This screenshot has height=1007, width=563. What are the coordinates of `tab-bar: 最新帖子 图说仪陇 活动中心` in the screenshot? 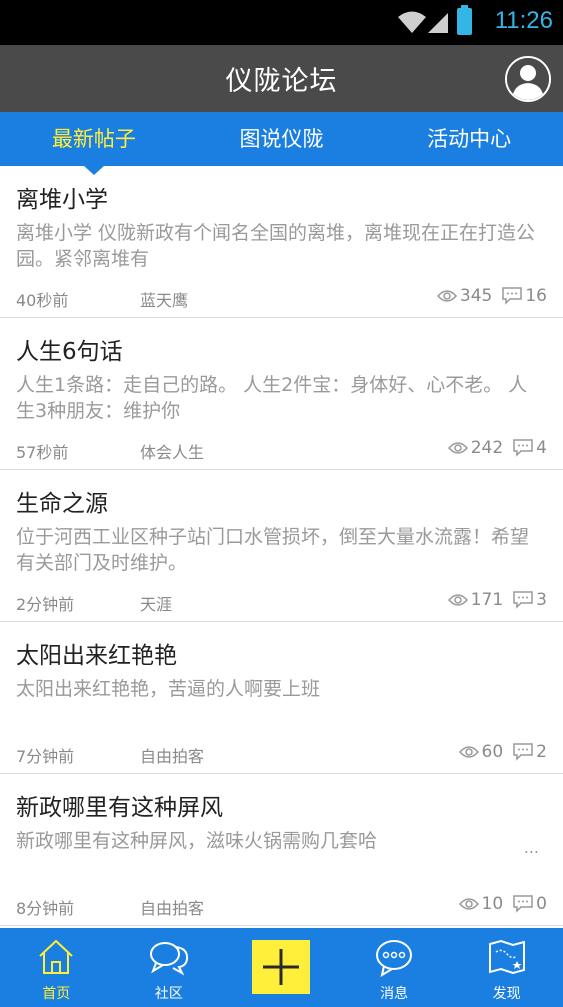 It's located at (281, 143).